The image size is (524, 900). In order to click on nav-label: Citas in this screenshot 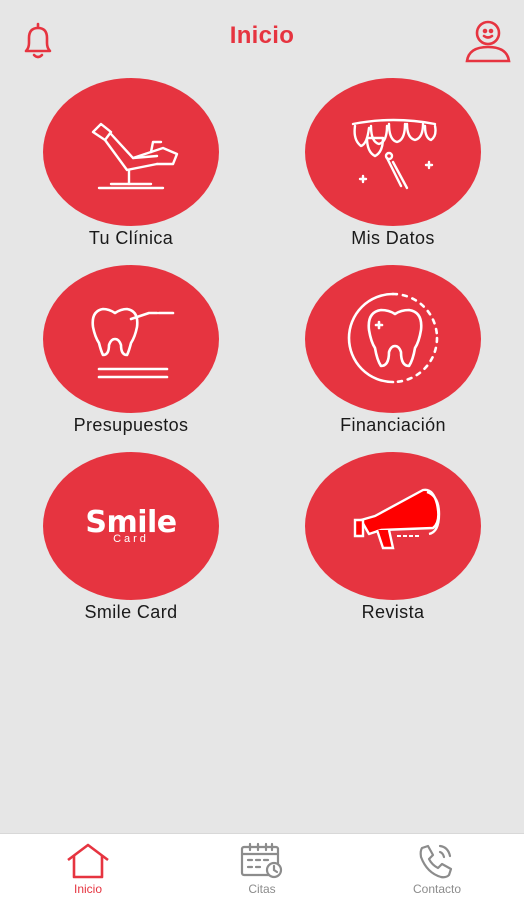, I will do `click(262, 889)`.